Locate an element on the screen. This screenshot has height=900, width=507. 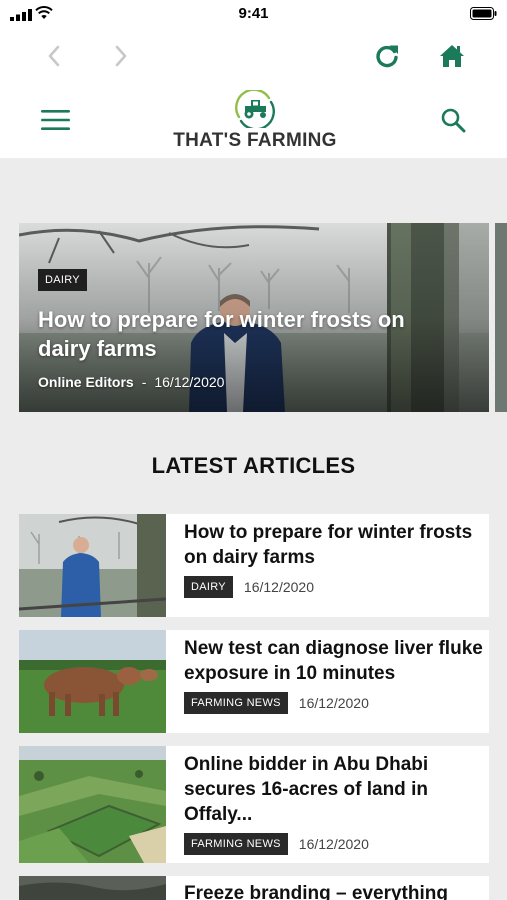
back-arrow-icon is located at coordinates (55, 56).